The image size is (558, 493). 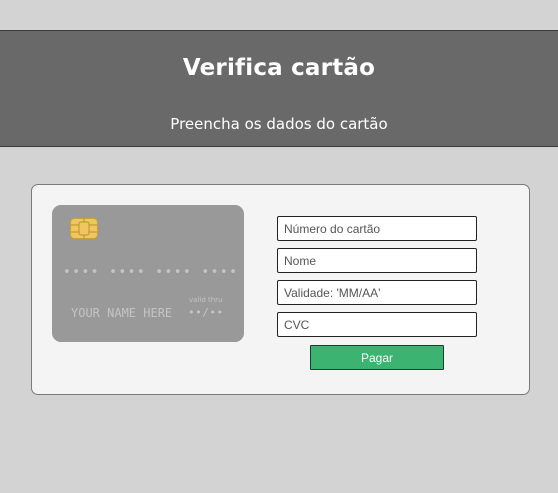 I want to click on name-input, so click(x=377, y=260).